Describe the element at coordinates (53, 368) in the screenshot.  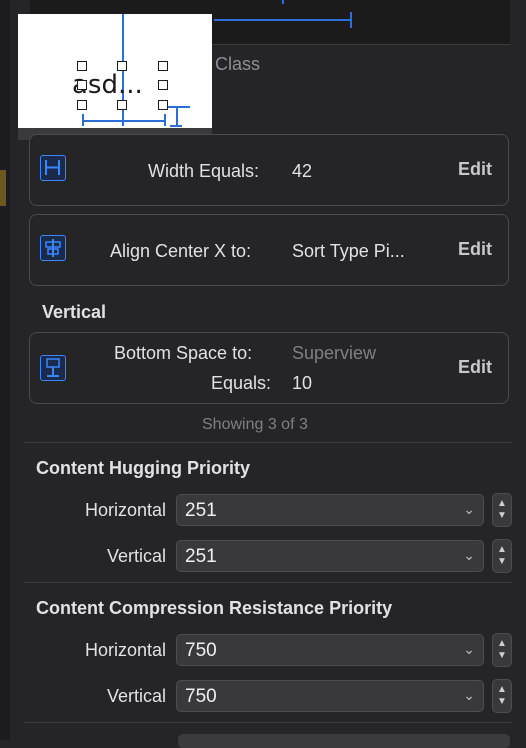
I see `bottom-space-icon` at that location.